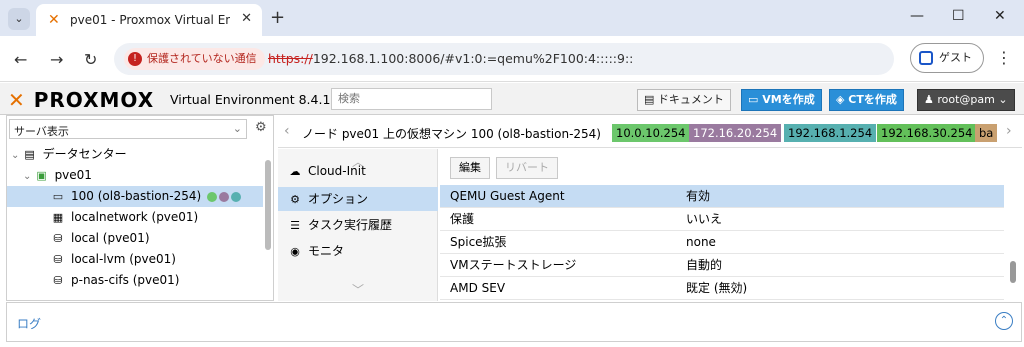  I want to click on tag-badge: 192.168.30.254, so click(927, 133).